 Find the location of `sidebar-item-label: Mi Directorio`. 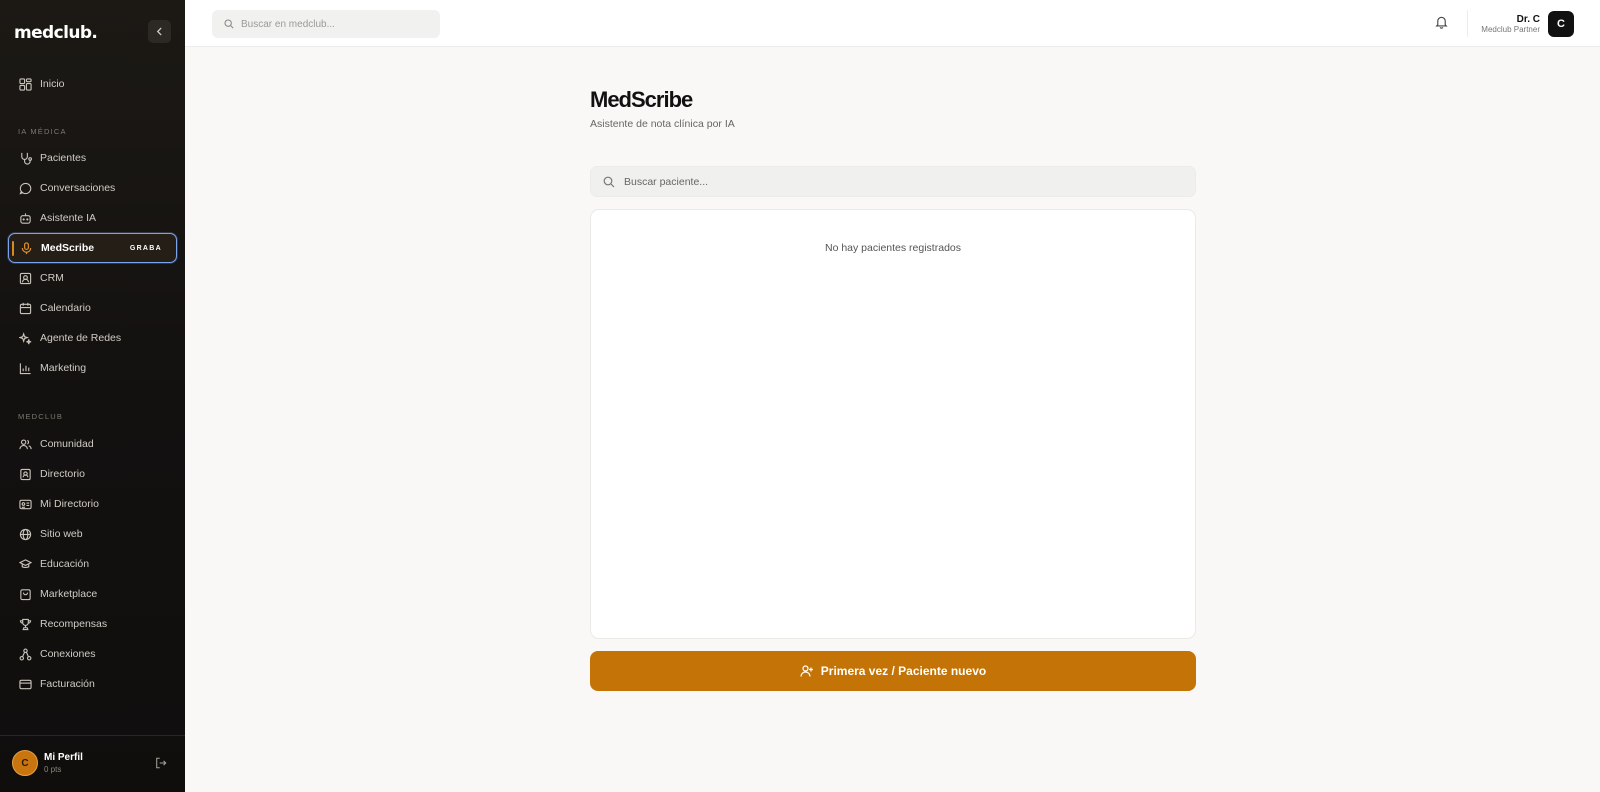

sidebar-item-label: Mi Directorio is located at coordinates (69, 504).